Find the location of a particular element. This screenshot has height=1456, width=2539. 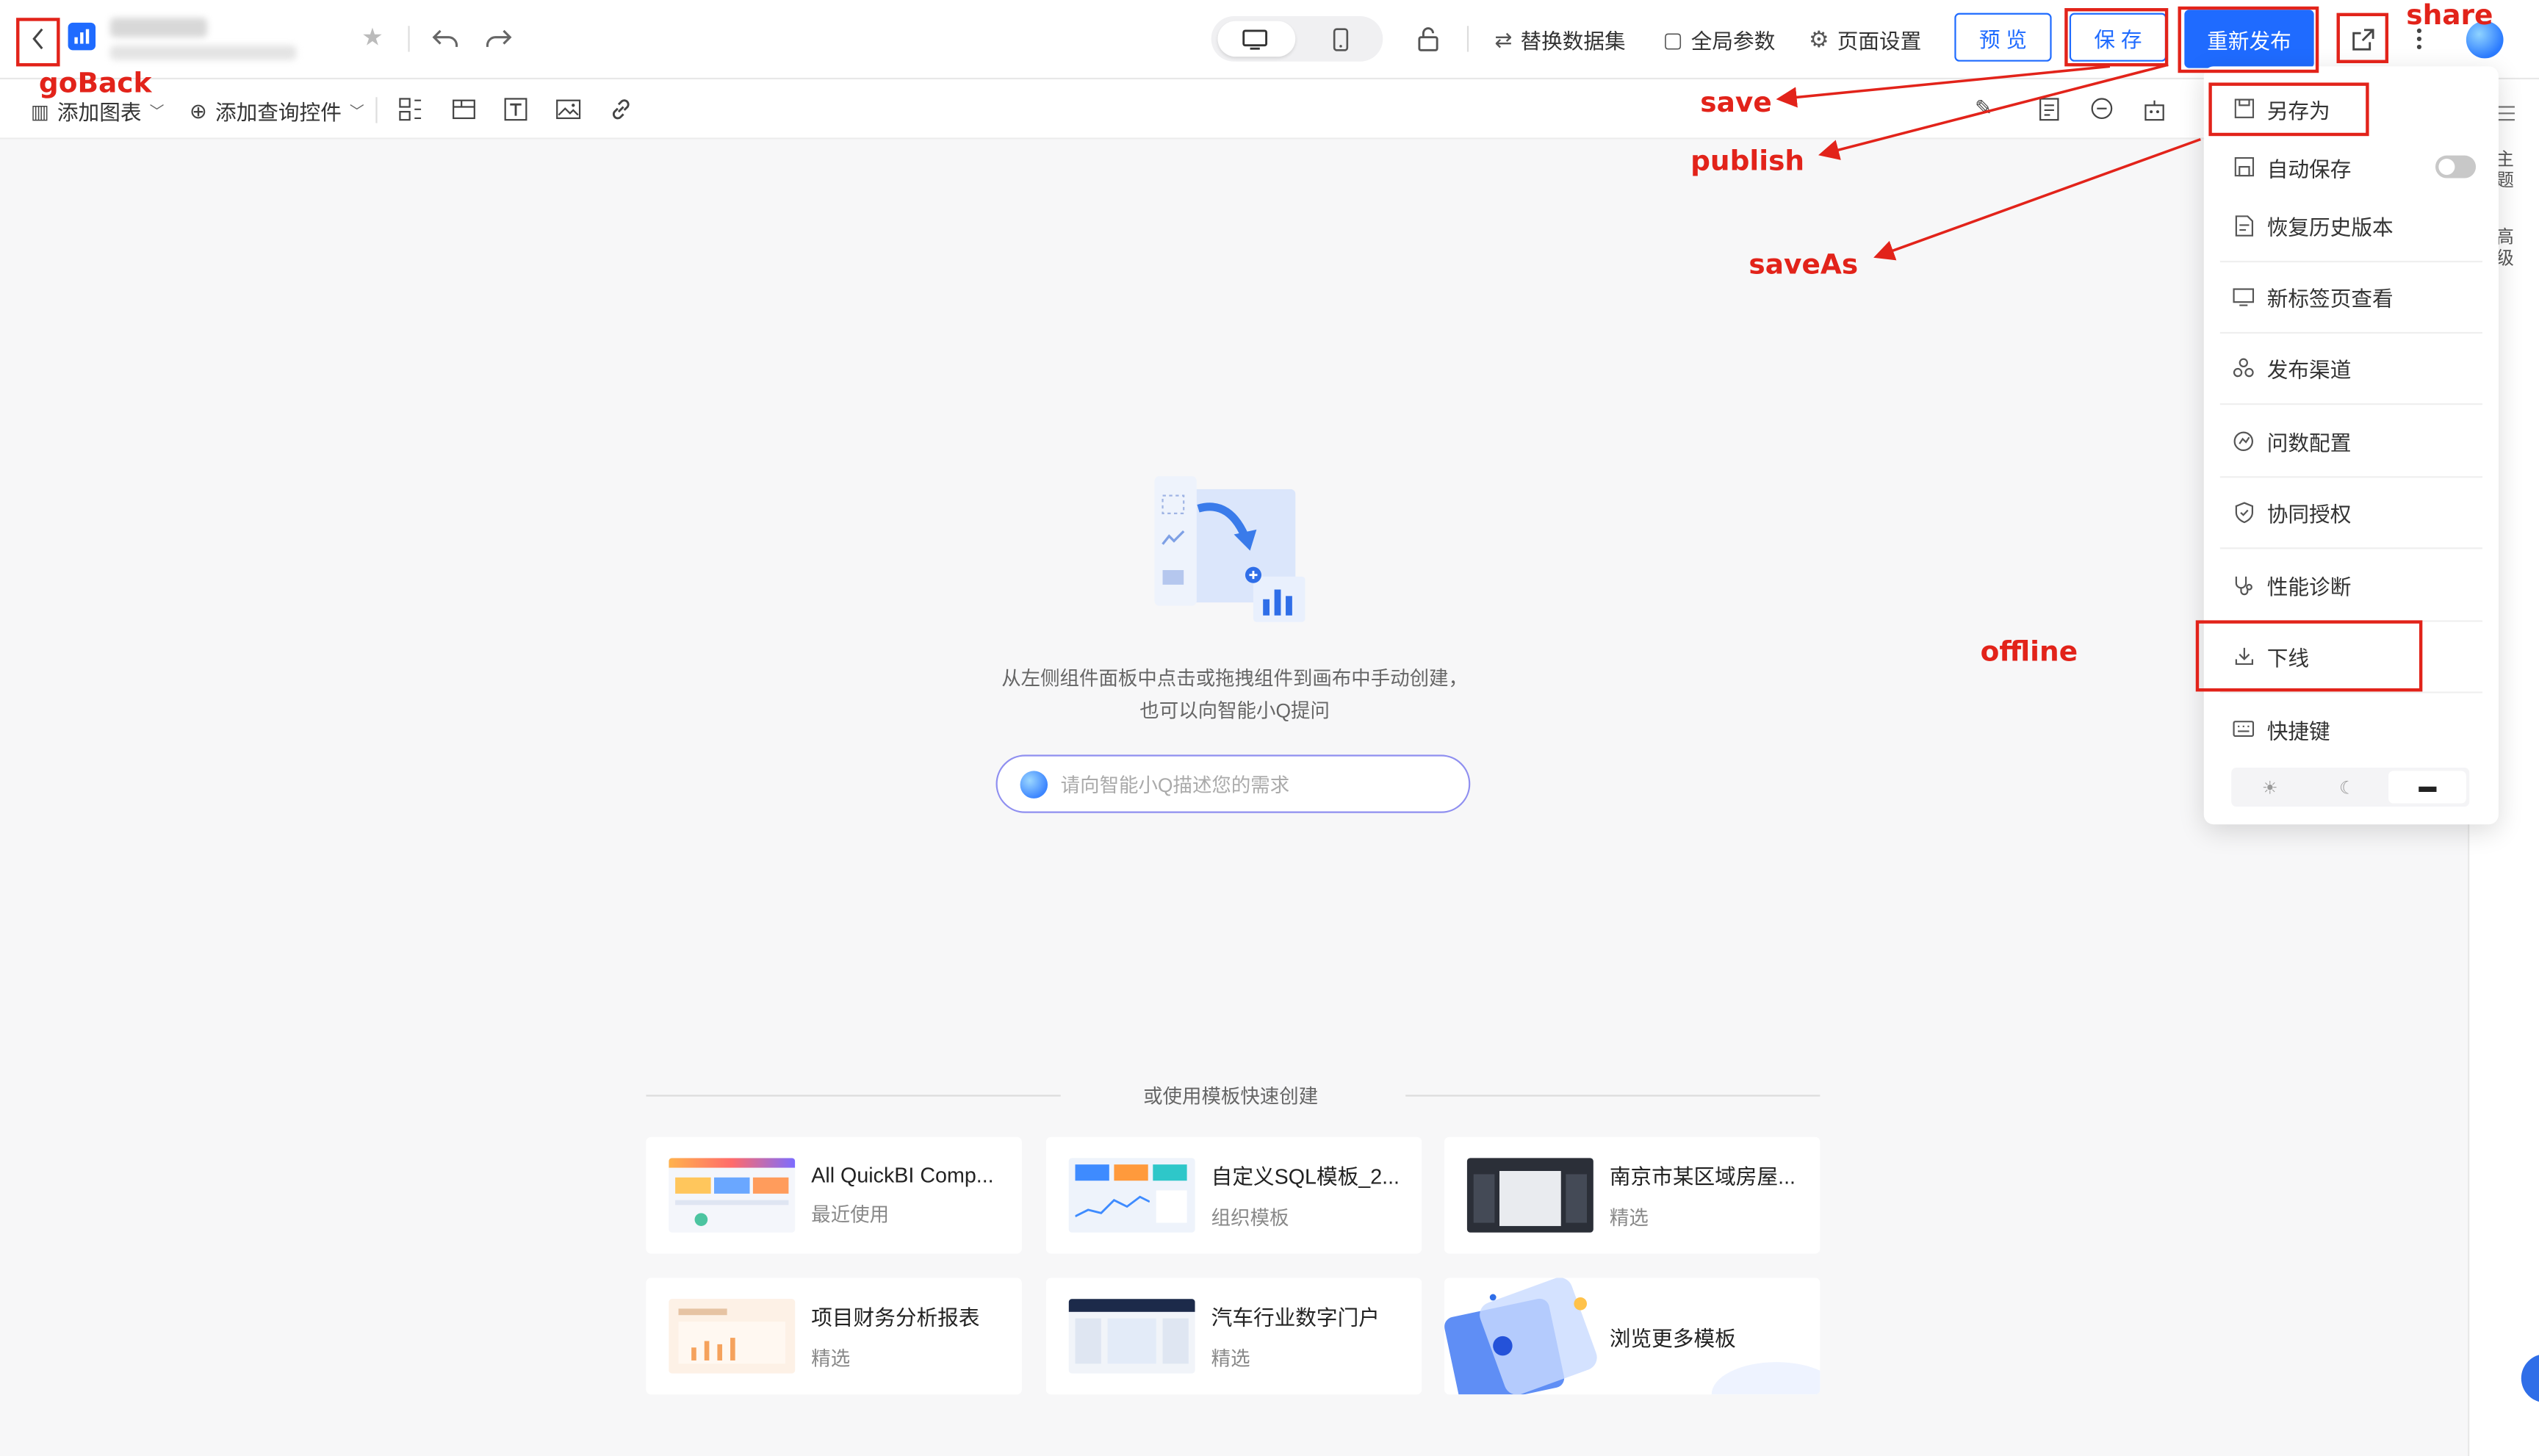

monitor-icon is located at coordinates (2244, 296).